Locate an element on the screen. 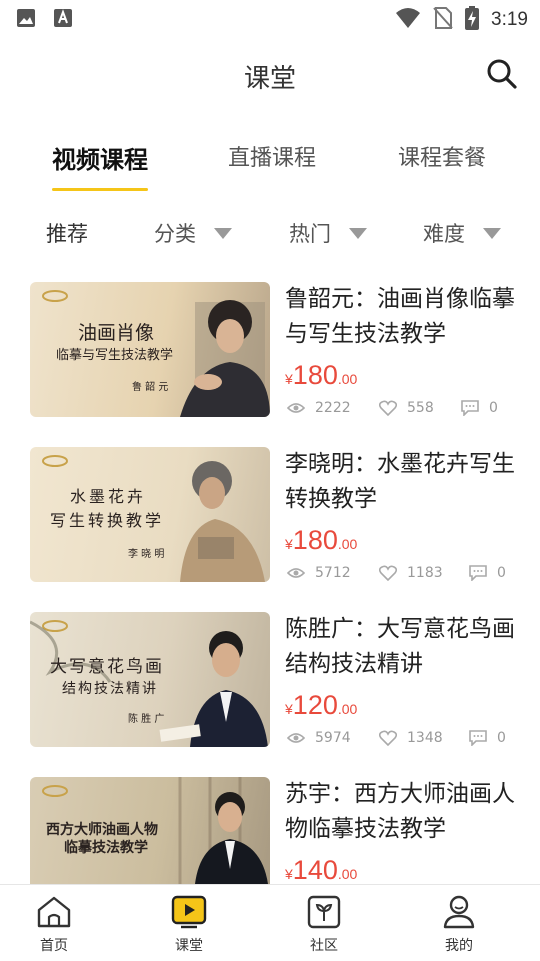  likes-stat: 1183 is located at coordinates (411, 573).